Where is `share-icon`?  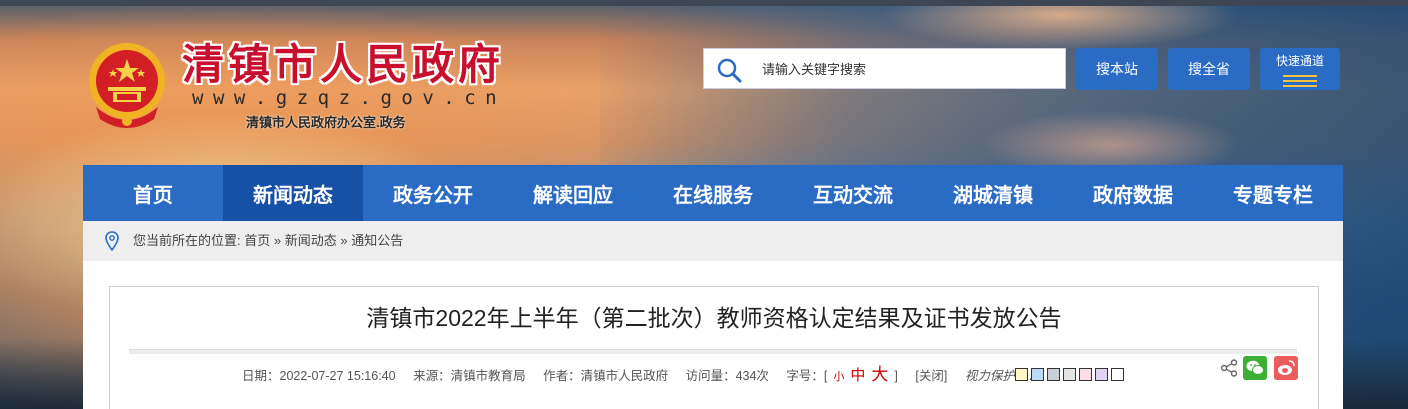
share-icon is located at coordinates (1229, 368).